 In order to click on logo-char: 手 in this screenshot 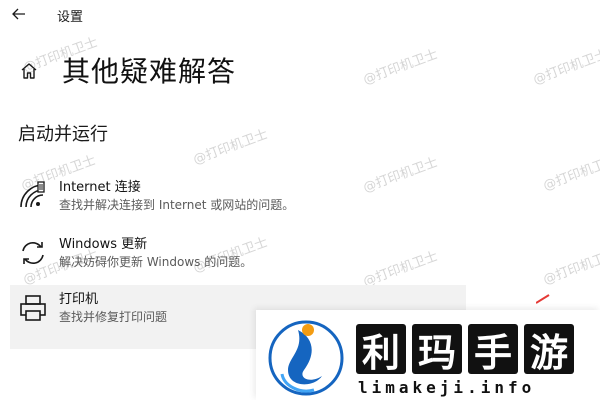, I will do `click(493, 349)`.